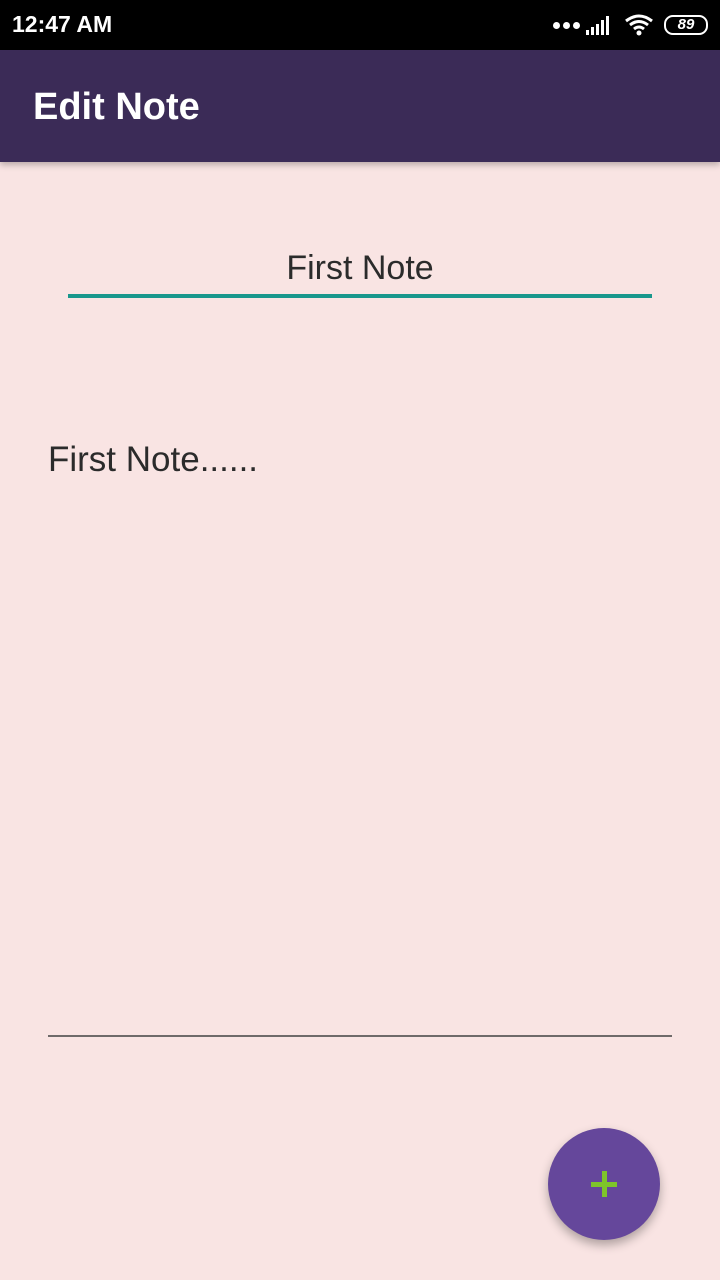 The height and width of the screenshot is (1280, 720). I want to click on wifi-icon, so click(639, 25).